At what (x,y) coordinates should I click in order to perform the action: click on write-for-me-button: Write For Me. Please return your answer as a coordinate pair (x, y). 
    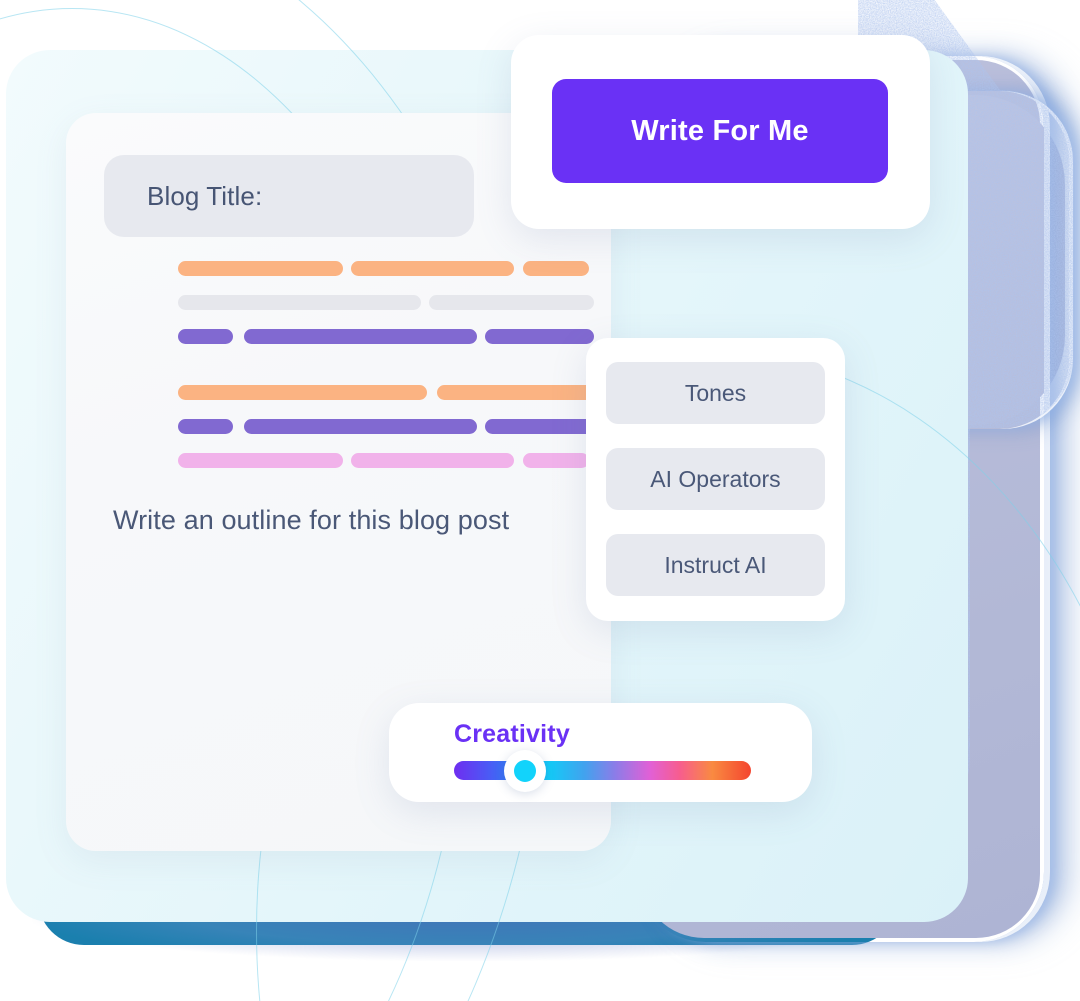
    Looking at the image, I should click on (720, 131).